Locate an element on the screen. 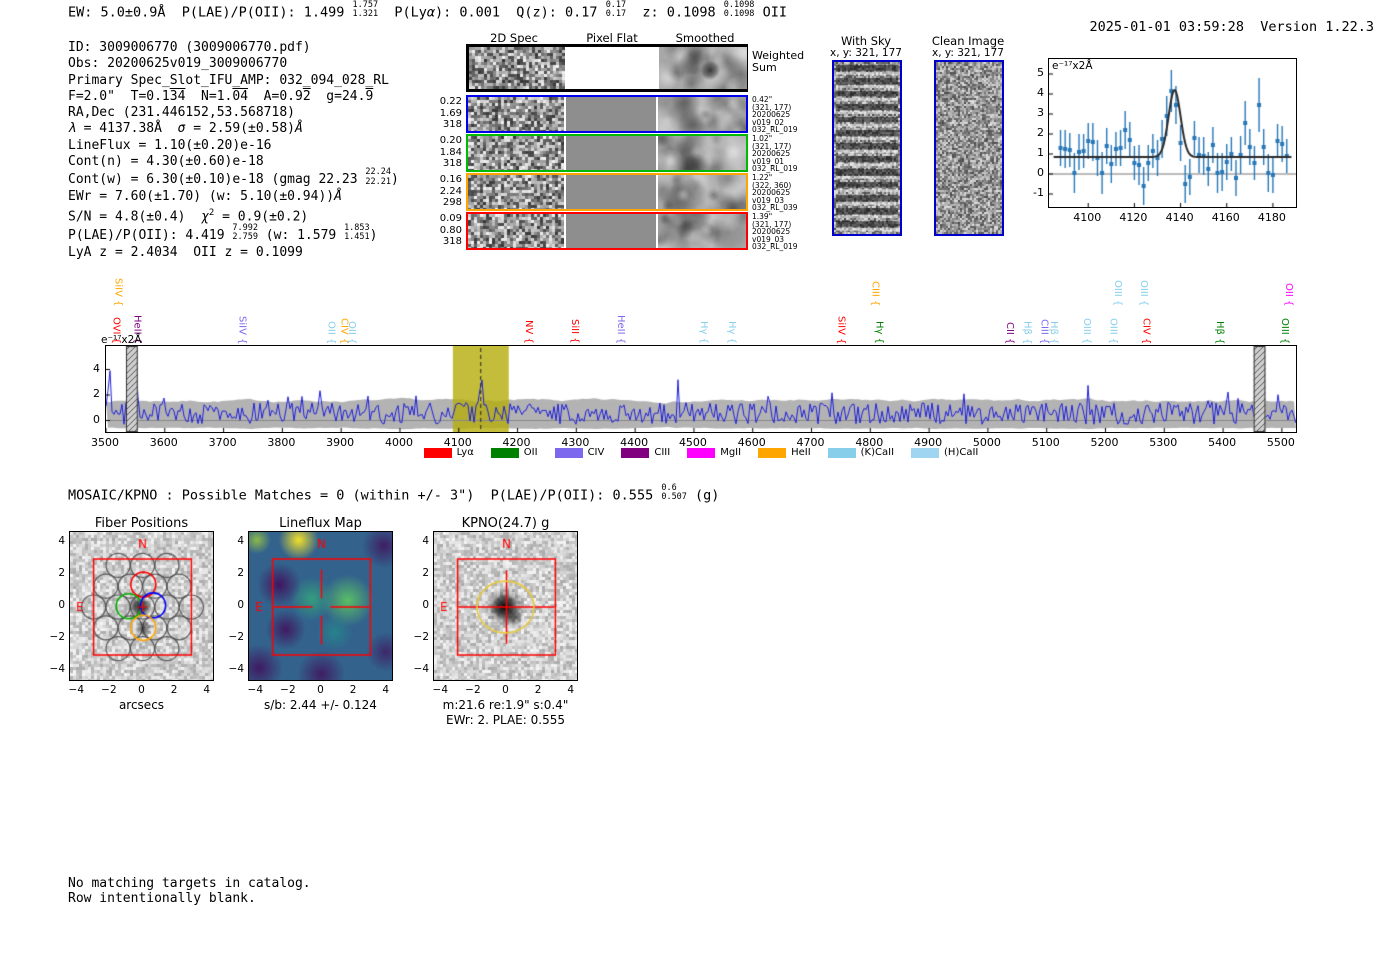 The width and height of the screenshot is (1400, 953). kpno-g-panel-image is located at coordinates (505, 606).